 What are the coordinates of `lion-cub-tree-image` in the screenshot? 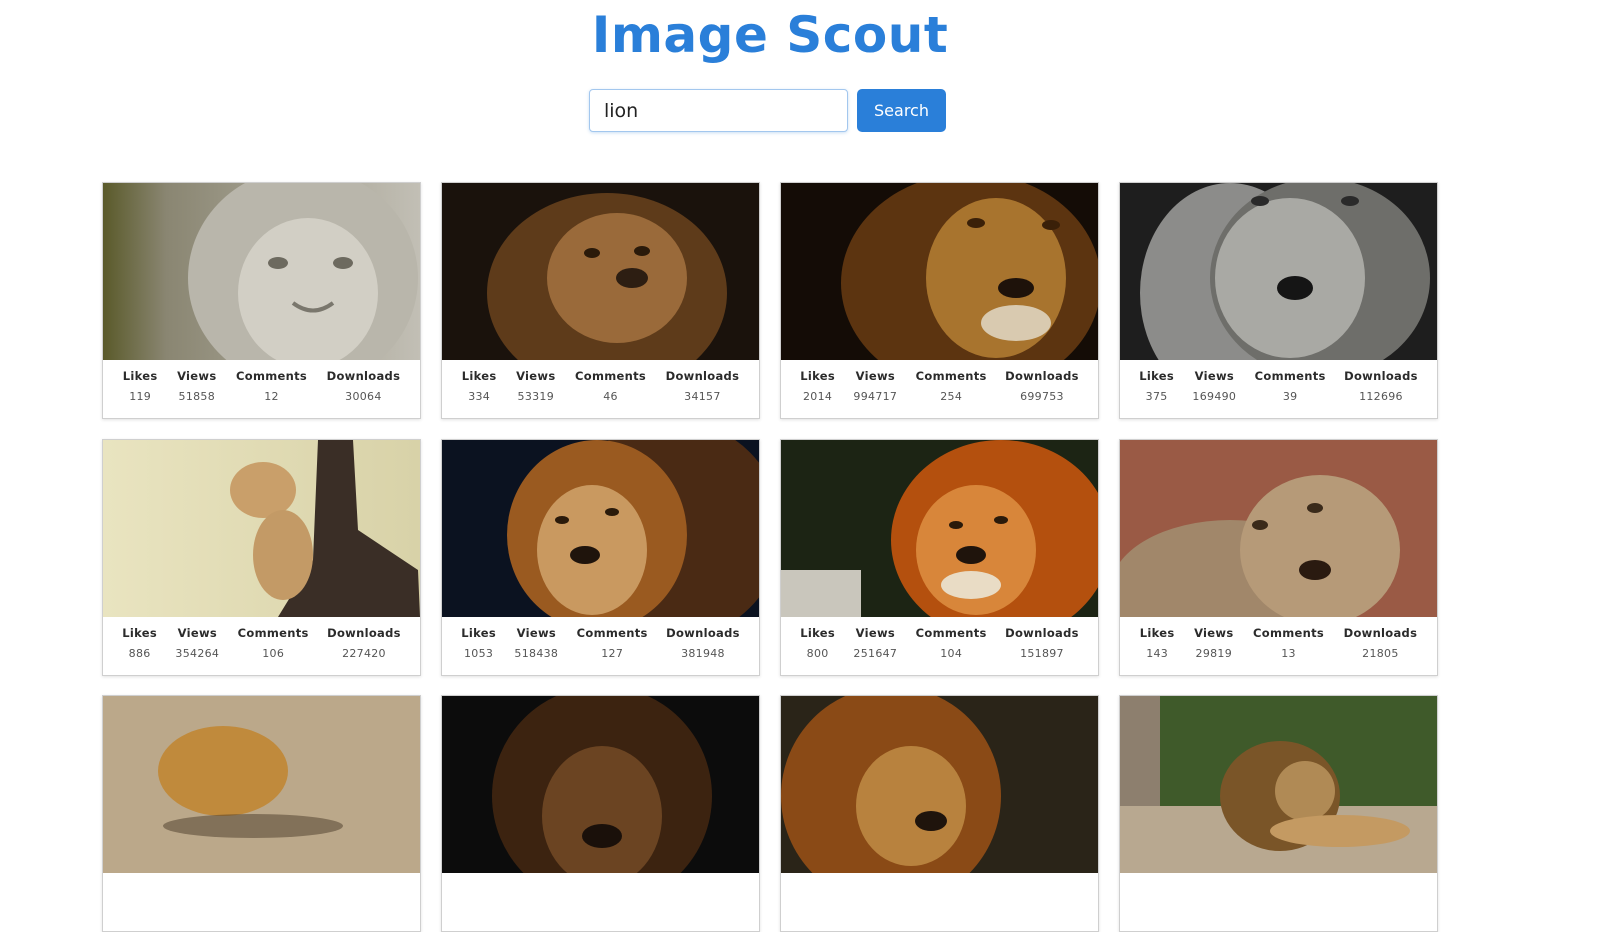 It's located at (261, 528).